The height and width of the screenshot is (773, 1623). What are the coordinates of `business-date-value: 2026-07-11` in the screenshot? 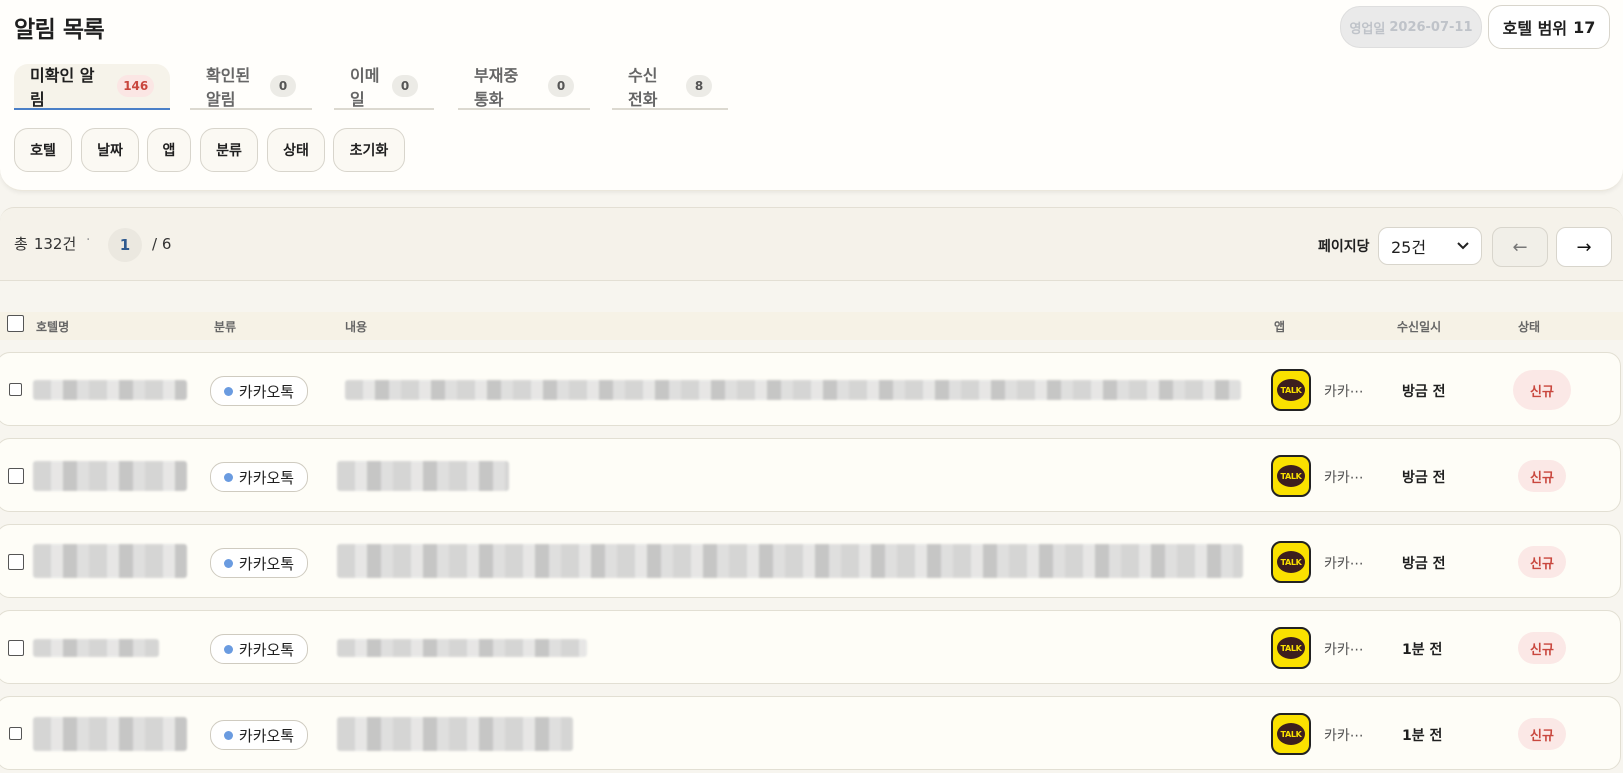 It's located at (1431, 27).